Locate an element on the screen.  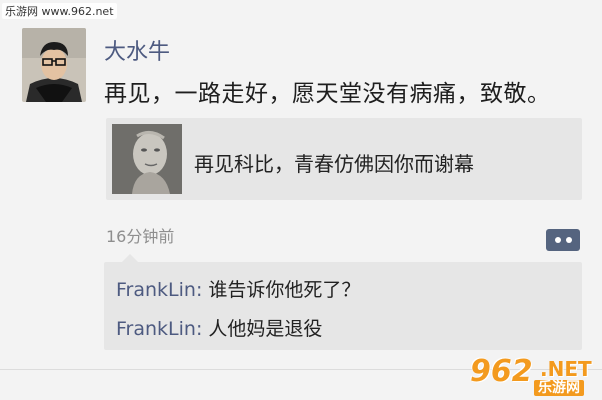
comment-item: FrankLin: 人他妈是退役 is located at coordinates (219, 327).